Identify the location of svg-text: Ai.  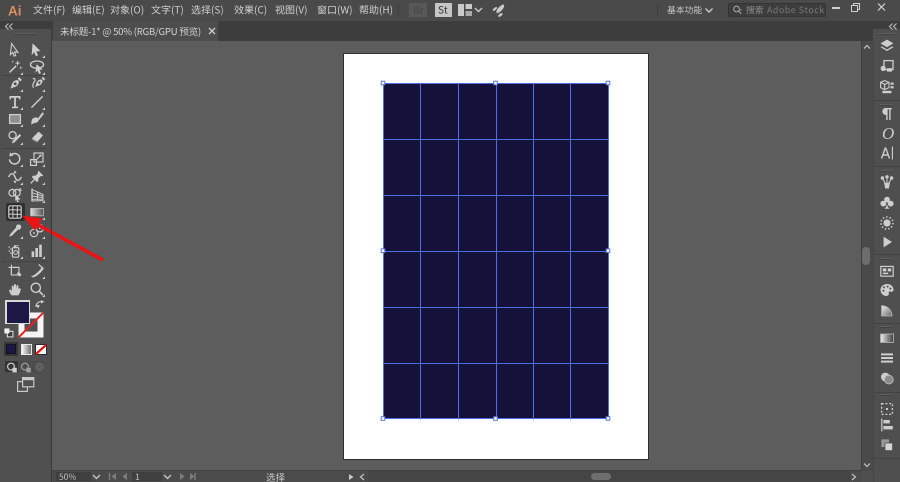
(15, 11).